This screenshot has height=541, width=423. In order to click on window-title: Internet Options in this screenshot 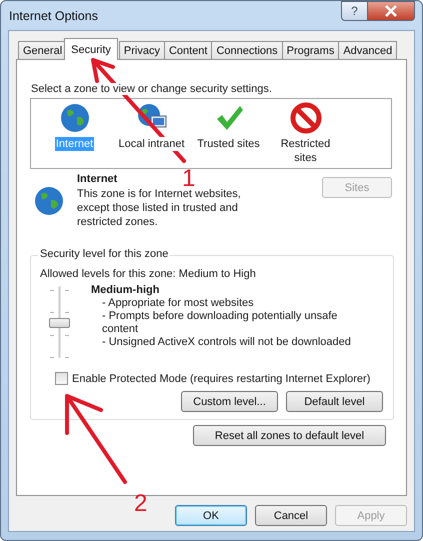, I will do `click(53, 15)`.